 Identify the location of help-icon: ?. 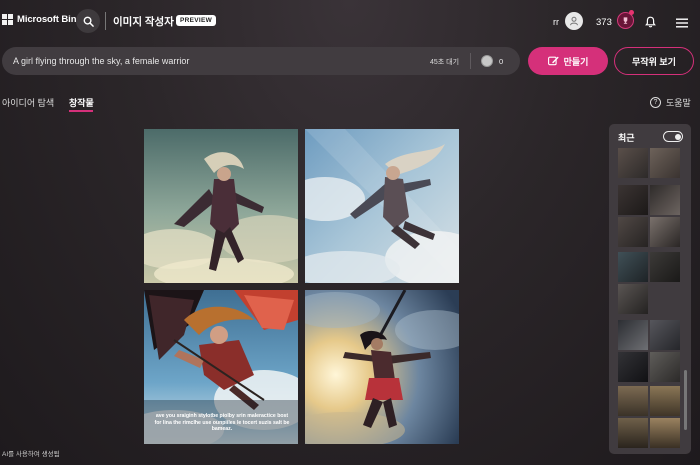
(655, 102).